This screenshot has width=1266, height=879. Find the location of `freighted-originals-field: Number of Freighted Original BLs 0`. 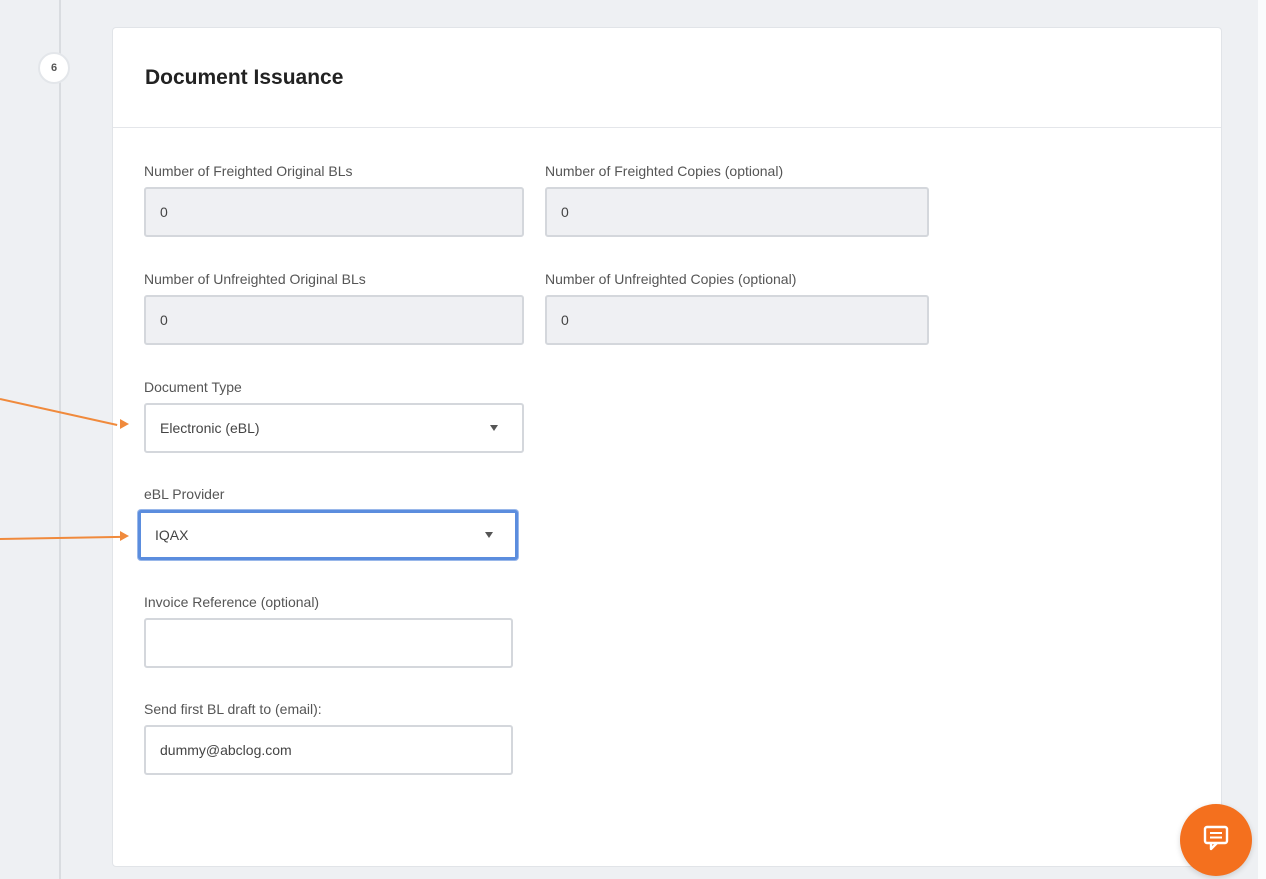

freighted-originals-field: Number of Freighted Original BLs 0 is located at coordinates (334, 200).